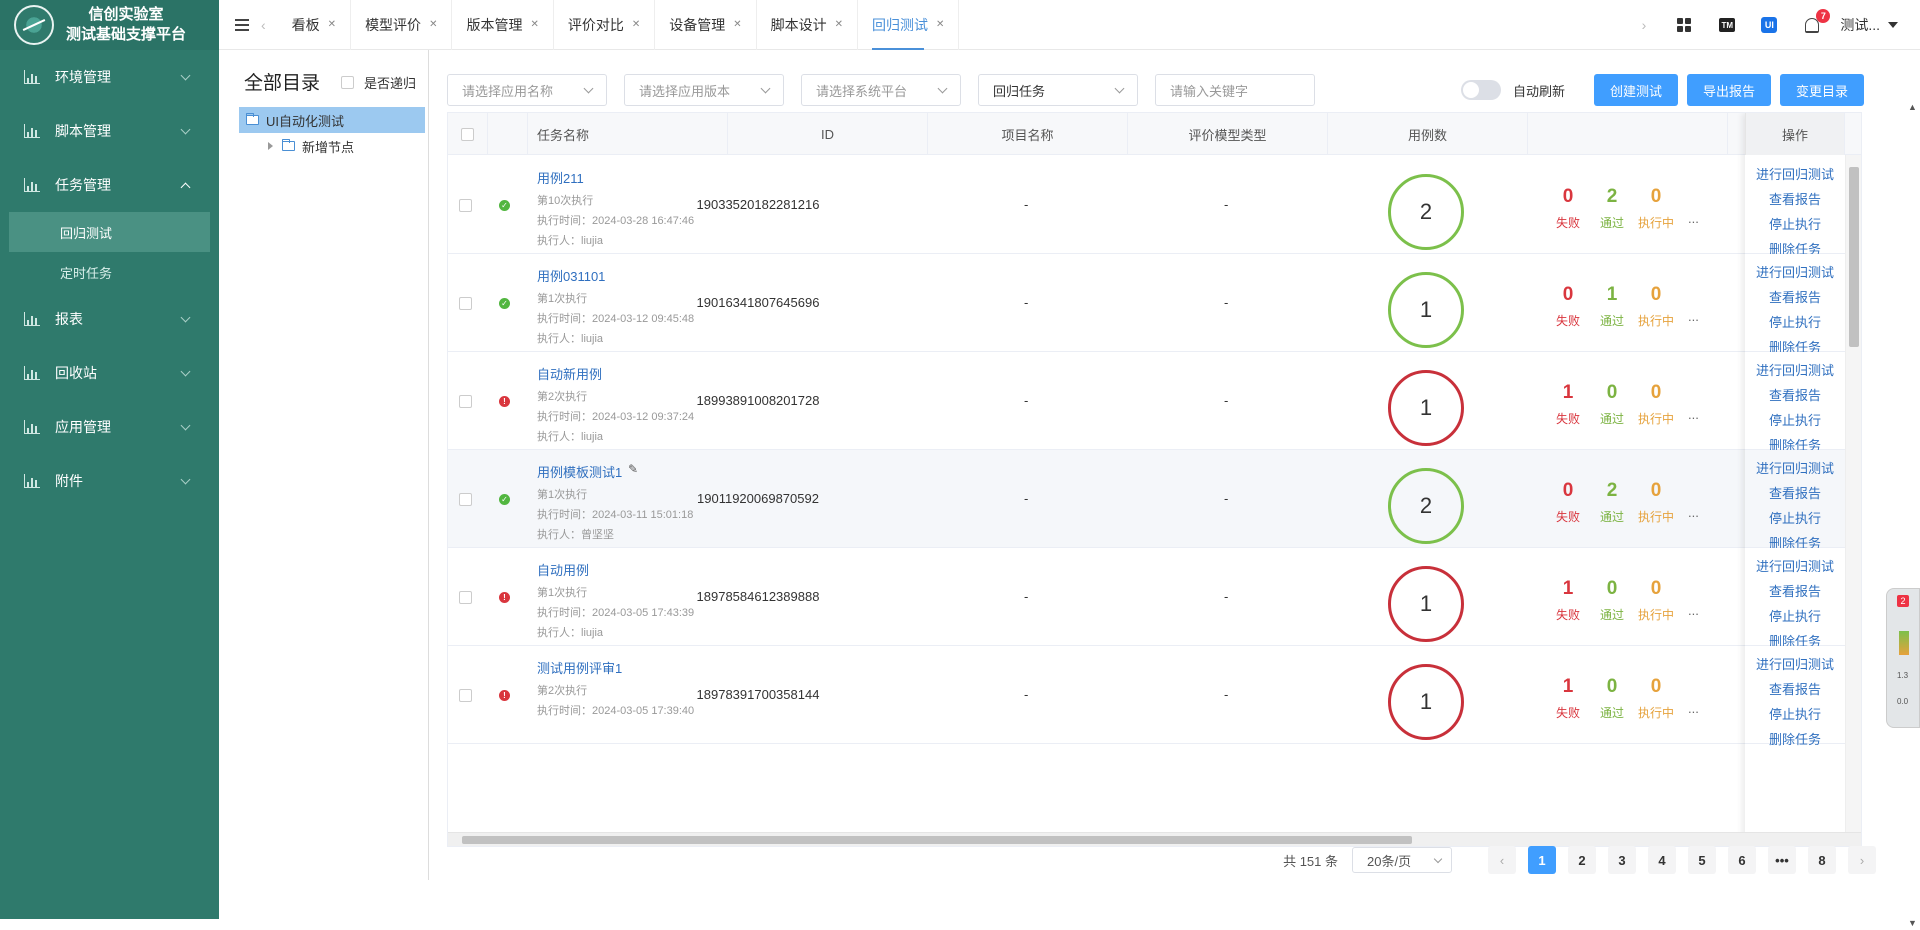 This screenshot has width=1920, height=930. I want to click on app-version-select: 请选择应用版本, so click(704, 90).